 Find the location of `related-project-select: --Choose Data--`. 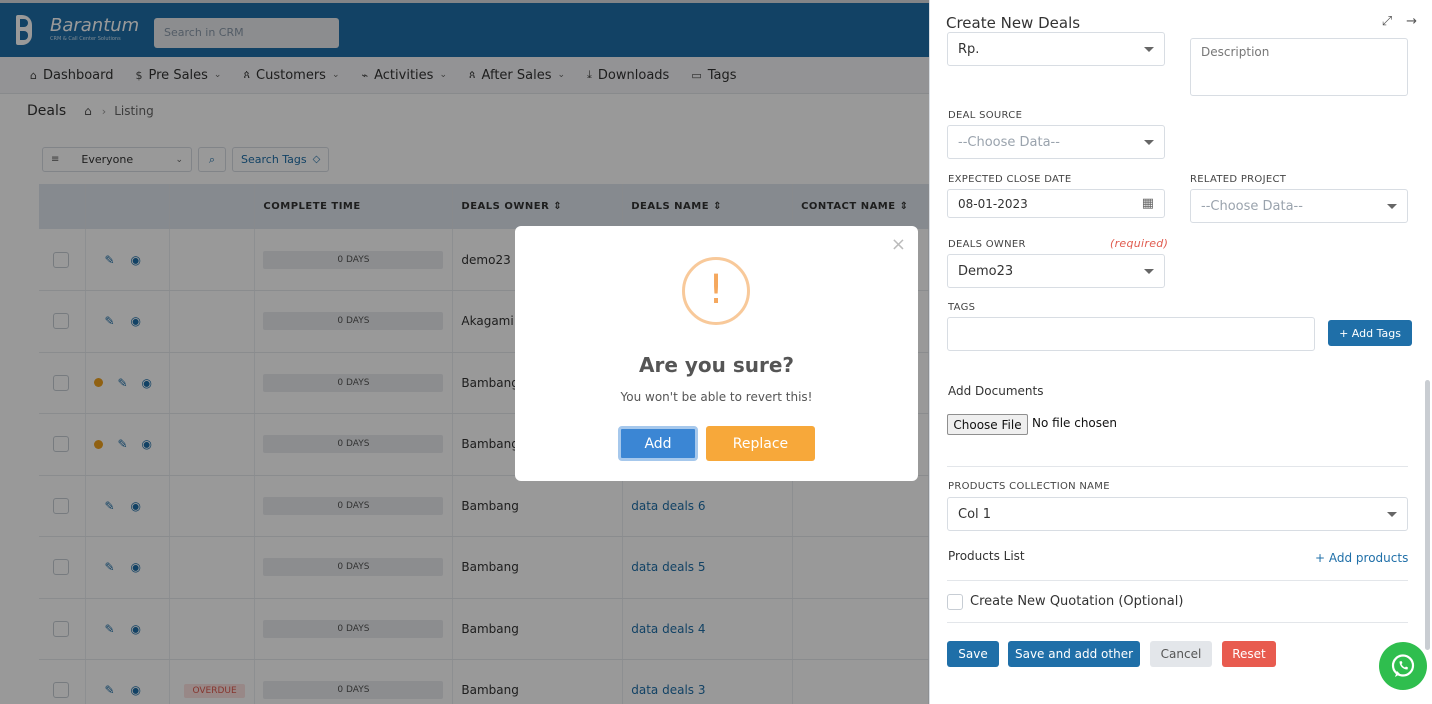

related-project-select: --Choose Data-- is located at coordinates (1299, 206).